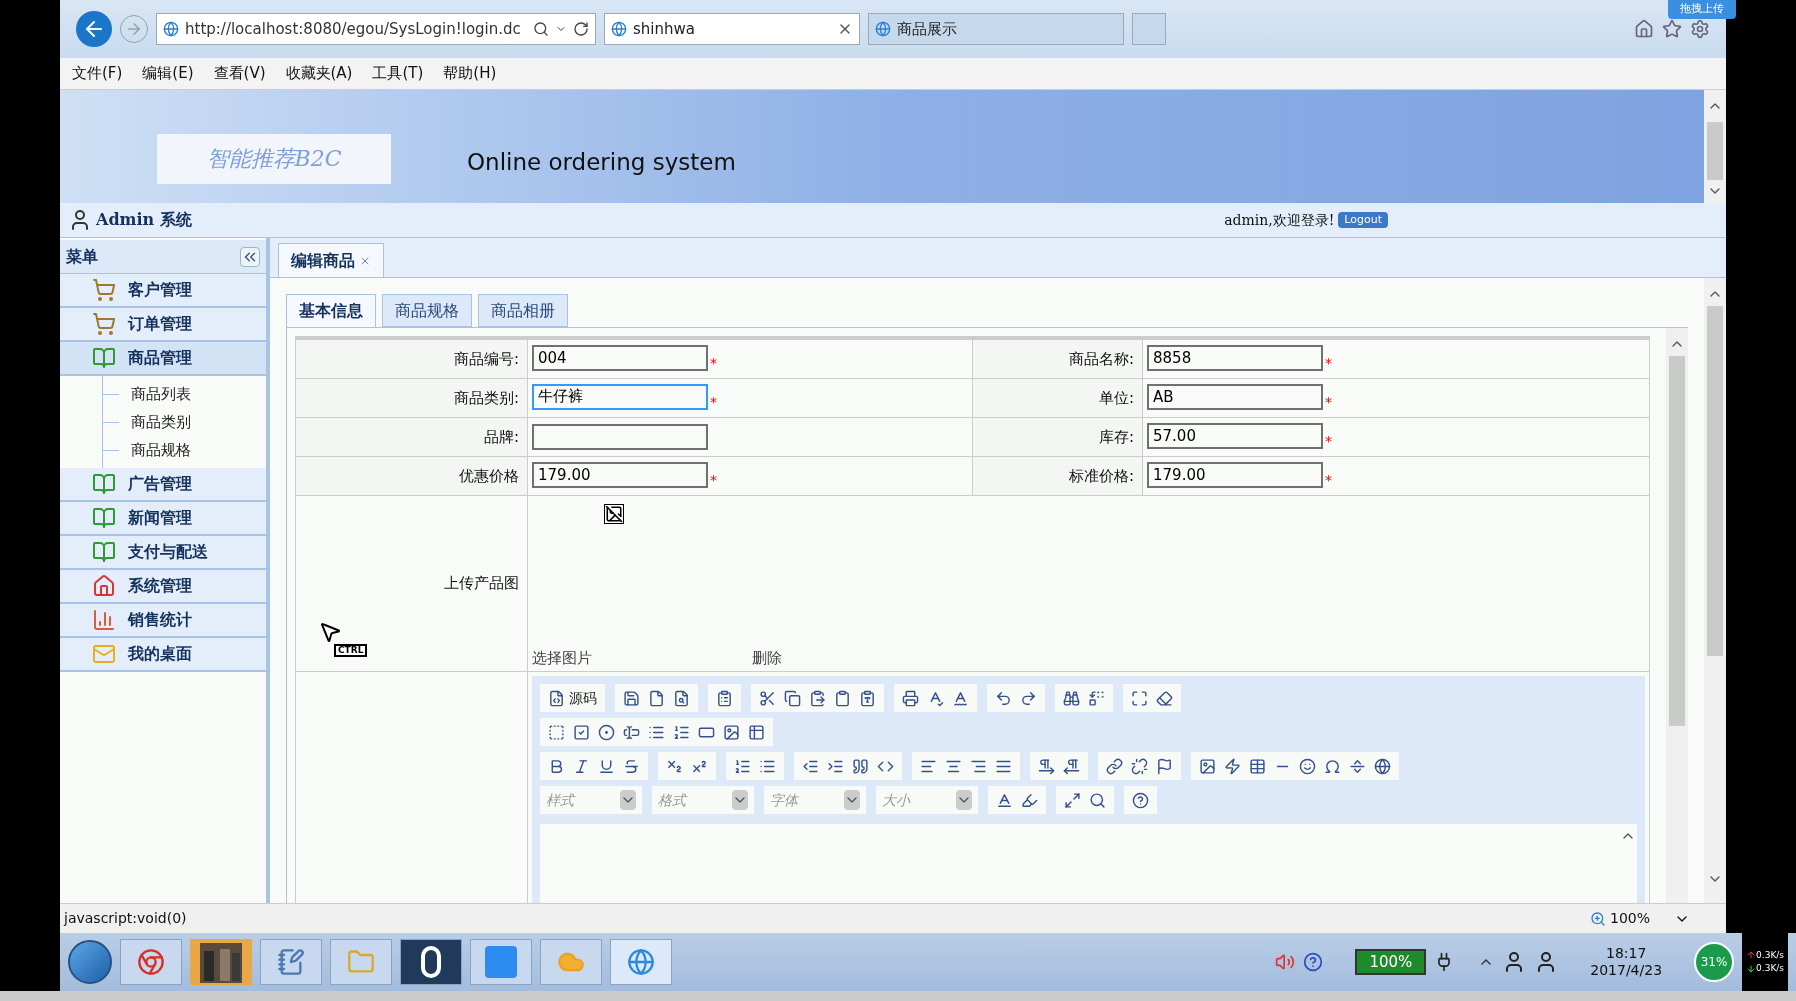 This screenshot has height=1001, width=1796. What do you see at coordinates (331, 310) in the screenshot?
I see `form-tab: 基本信息` at bounding box center [331, 310].